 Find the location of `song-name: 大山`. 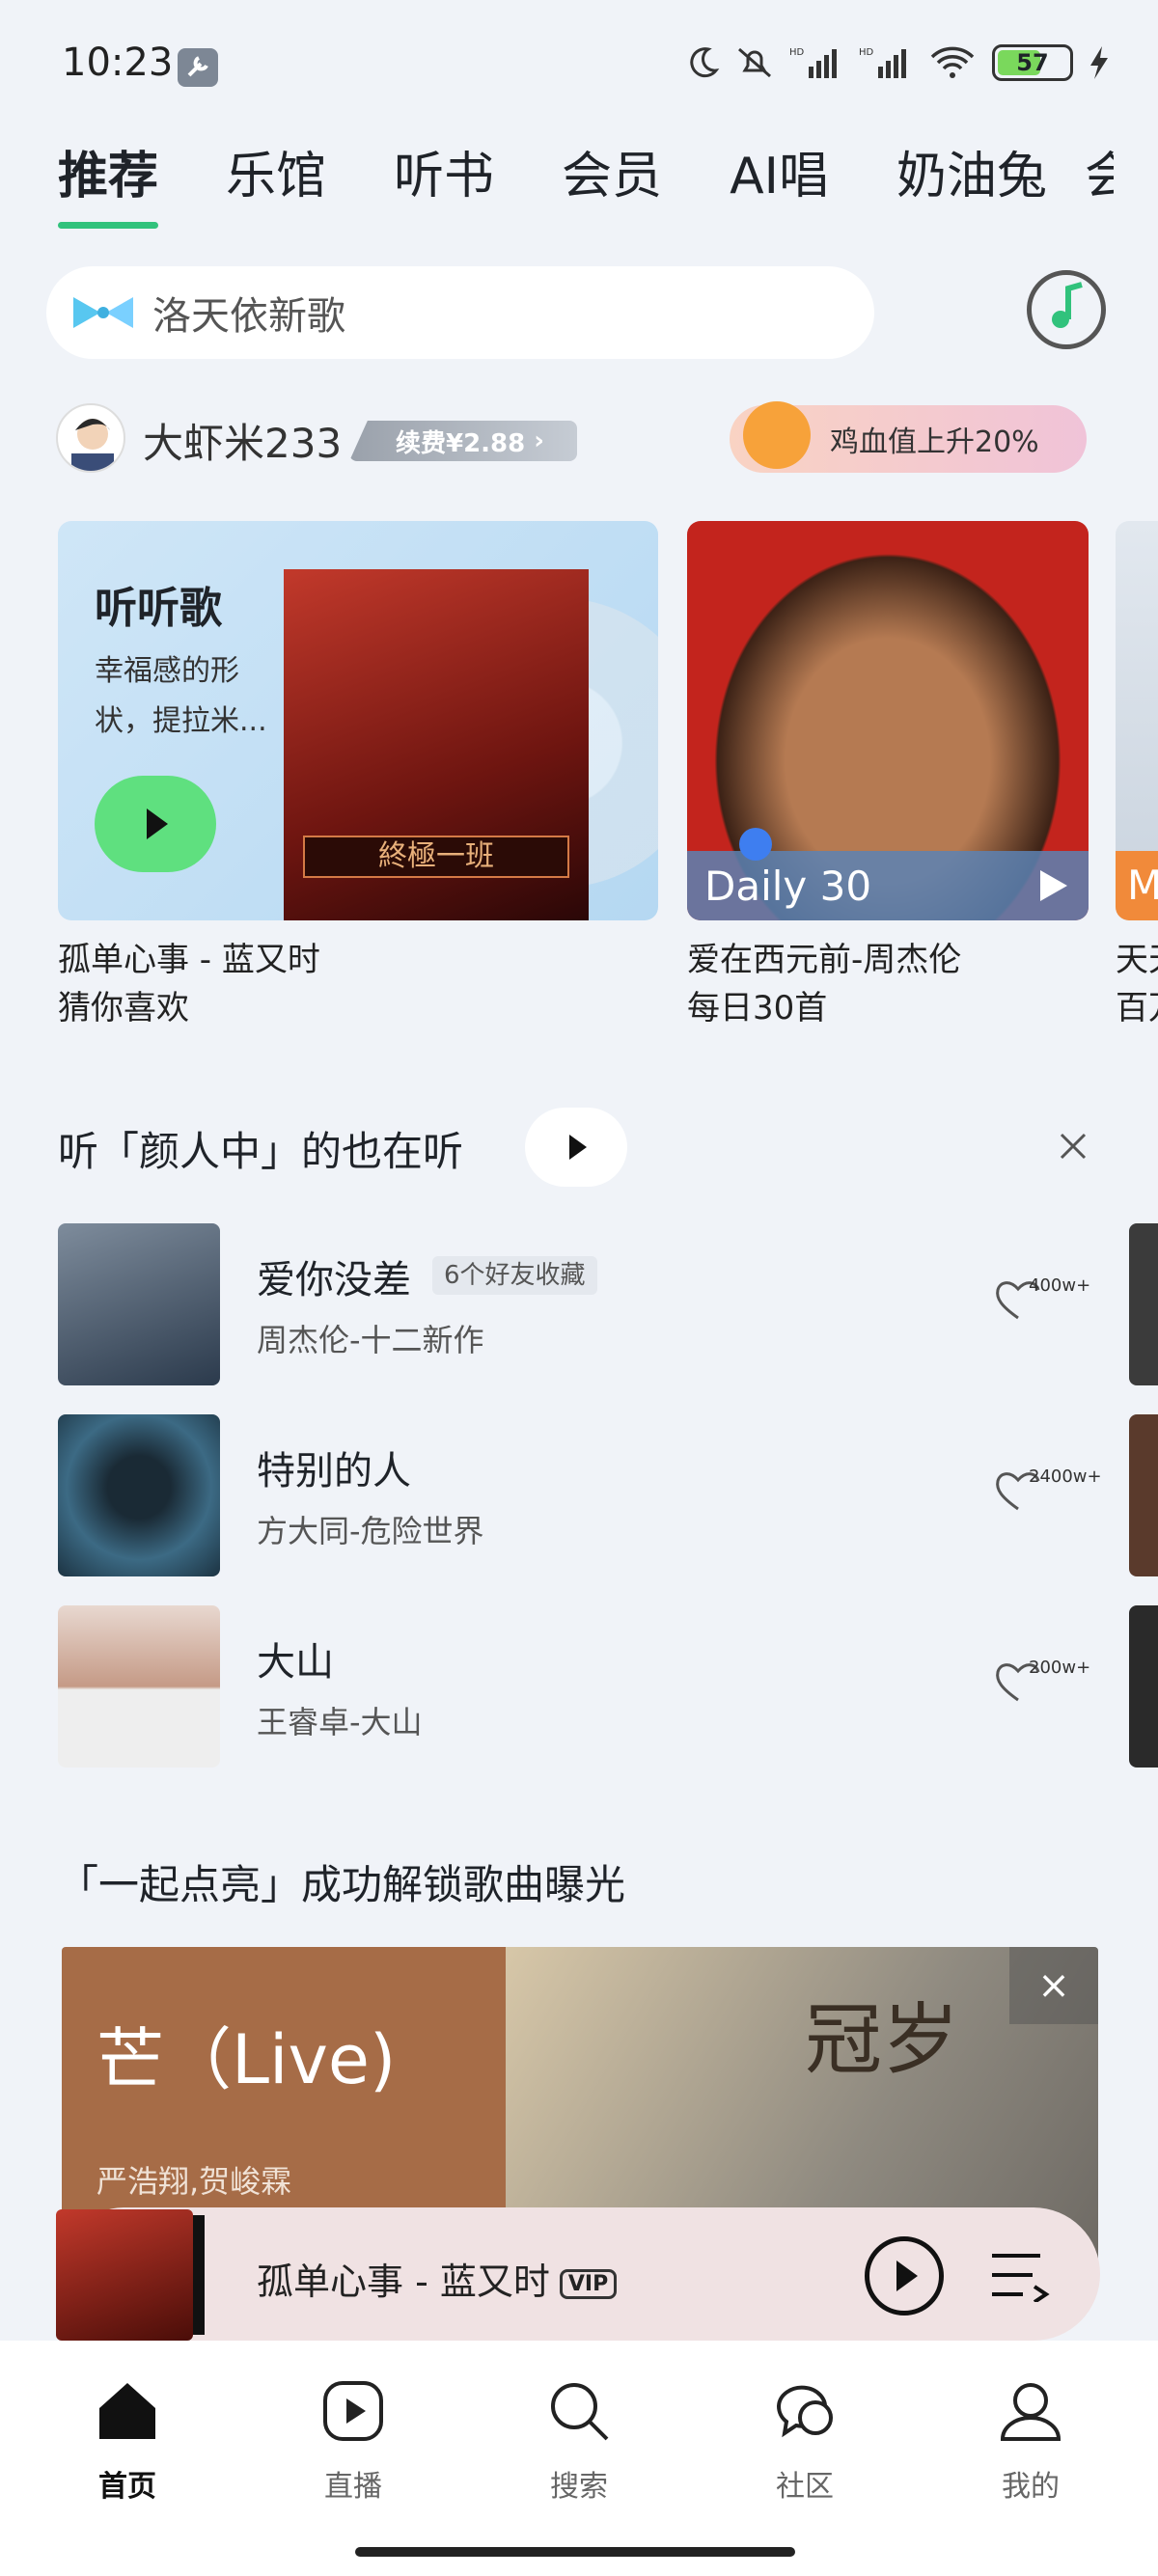

song-name: 大山 is located at coordinates (295, 1662).